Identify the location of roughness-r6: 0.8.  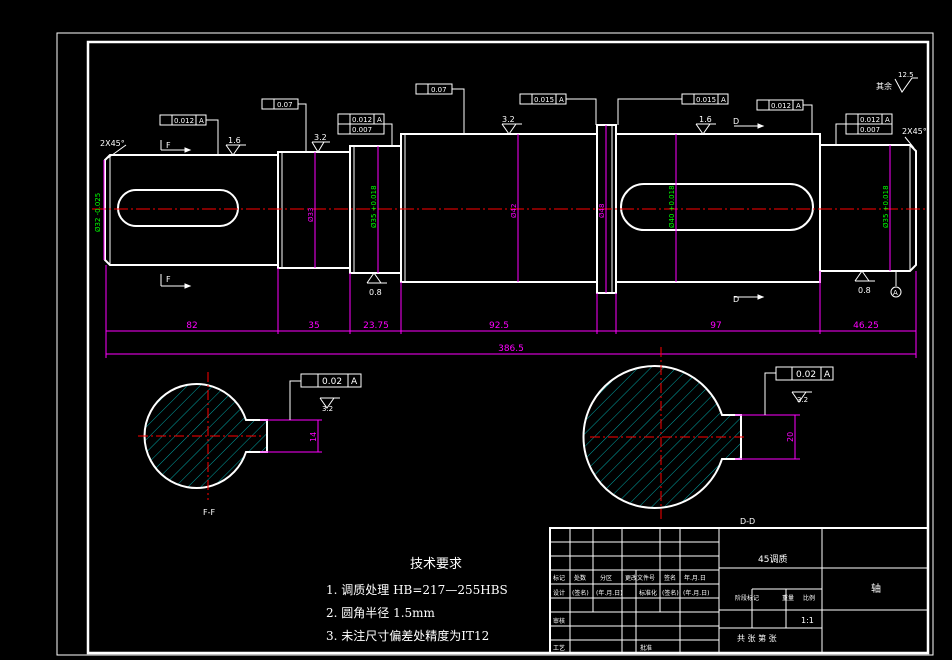
(864, 290).